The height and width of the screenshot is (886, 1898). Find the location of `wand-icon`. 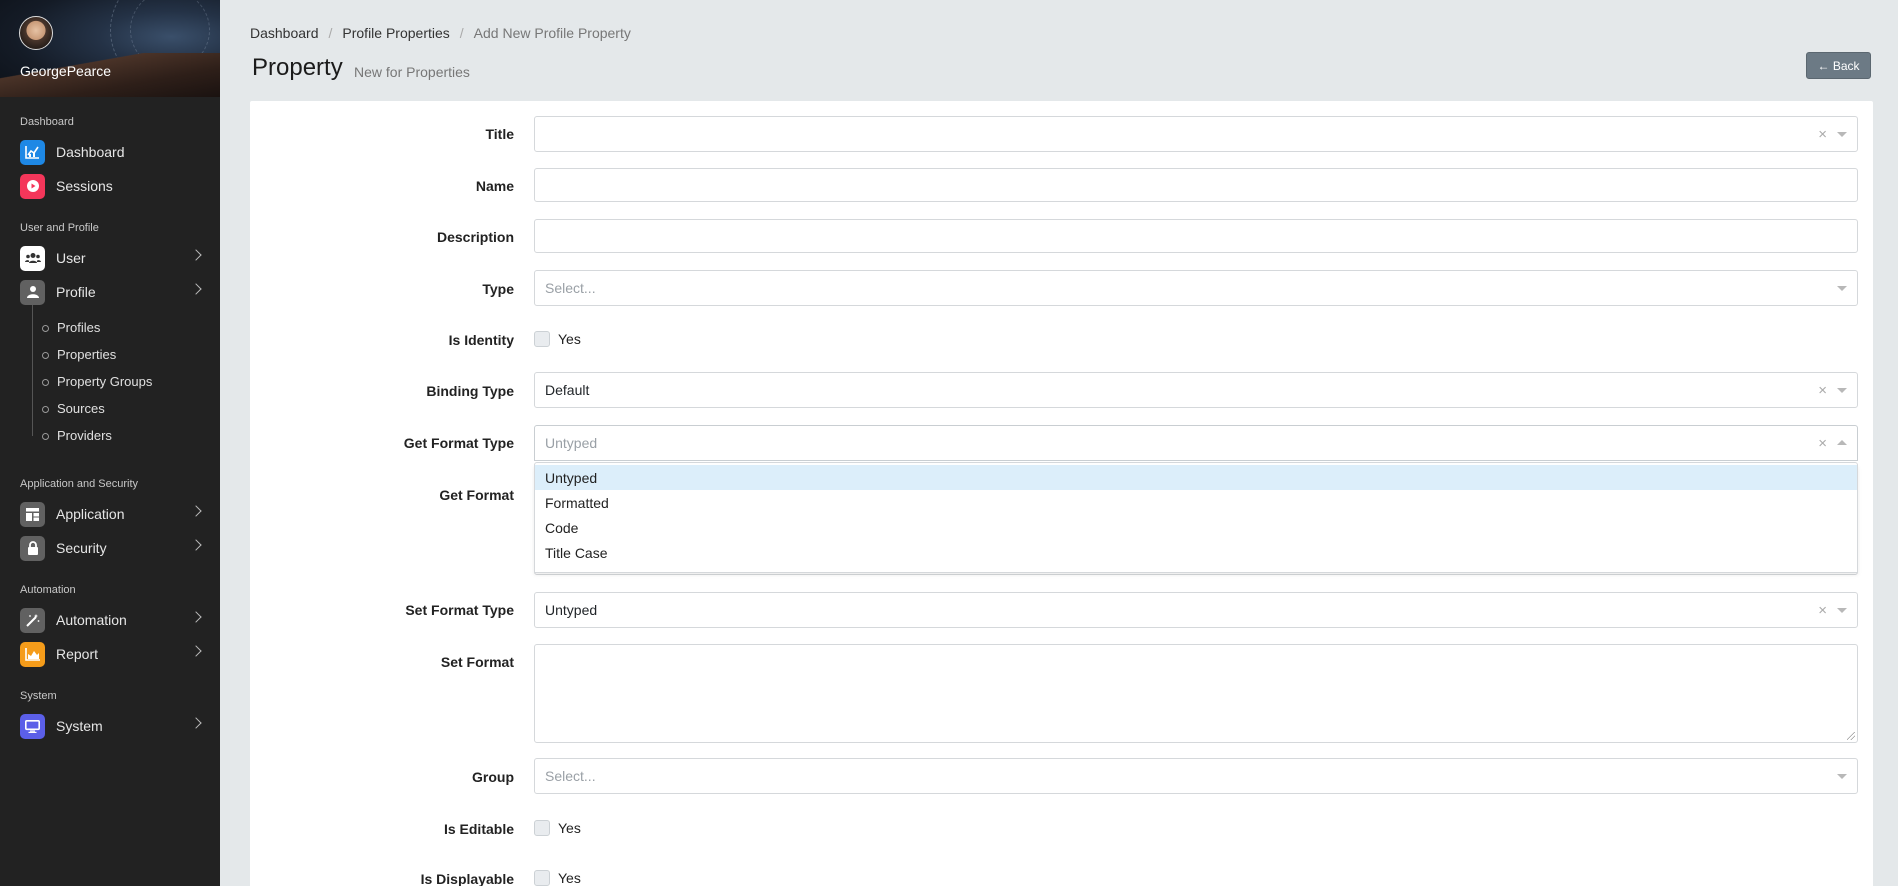

wand-icon is located at coordinates (32, 620).